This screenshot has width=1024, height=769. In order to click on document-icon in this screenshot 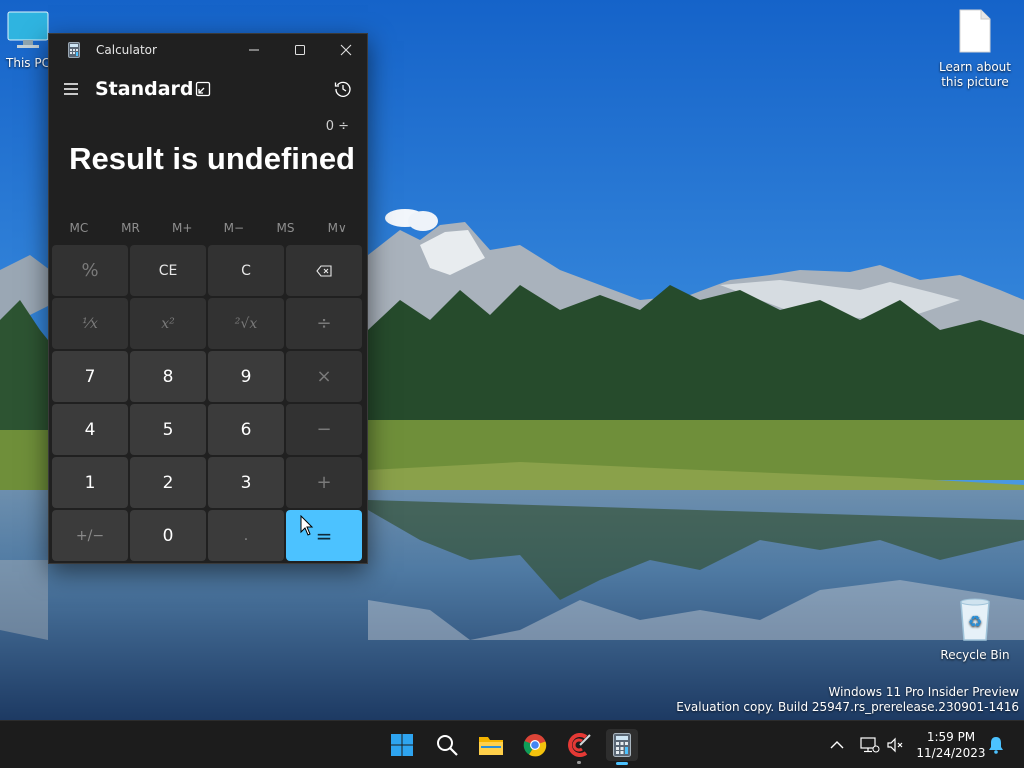, I will do `click(975, 33)`.